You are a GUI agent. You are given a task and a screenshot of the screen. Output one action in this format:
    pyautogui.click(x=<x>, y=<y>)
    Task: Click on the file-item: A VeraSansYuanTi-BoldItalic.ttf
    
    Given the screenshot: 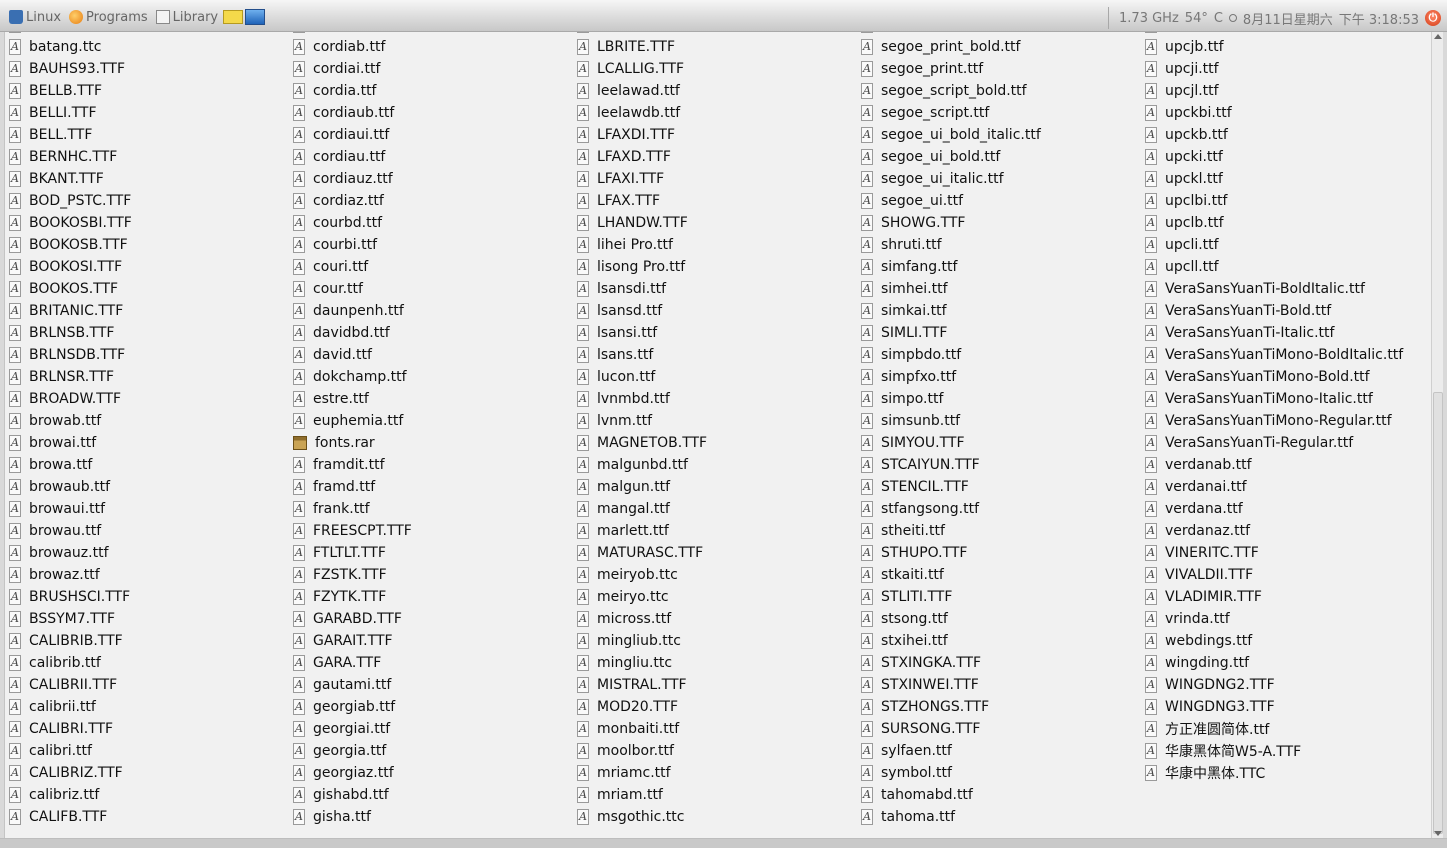 What is the action you would take?
    pyautogui.click(x=1255, y=289)
    